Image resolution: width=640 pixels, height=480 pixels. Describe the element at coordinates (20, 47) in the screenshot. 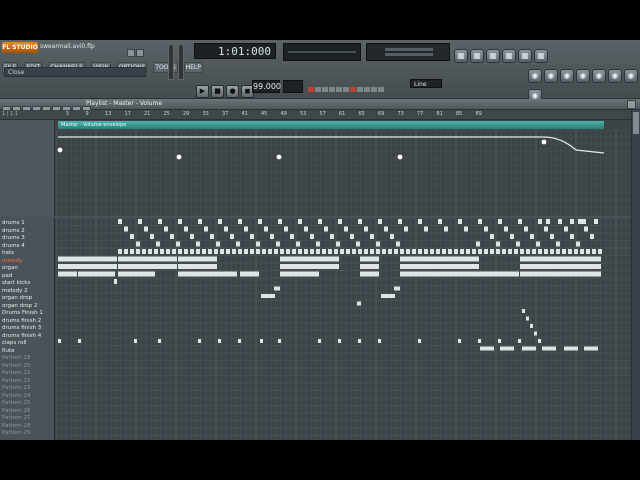

I see `fl-studio-logo: FL STUDIO` at that location.